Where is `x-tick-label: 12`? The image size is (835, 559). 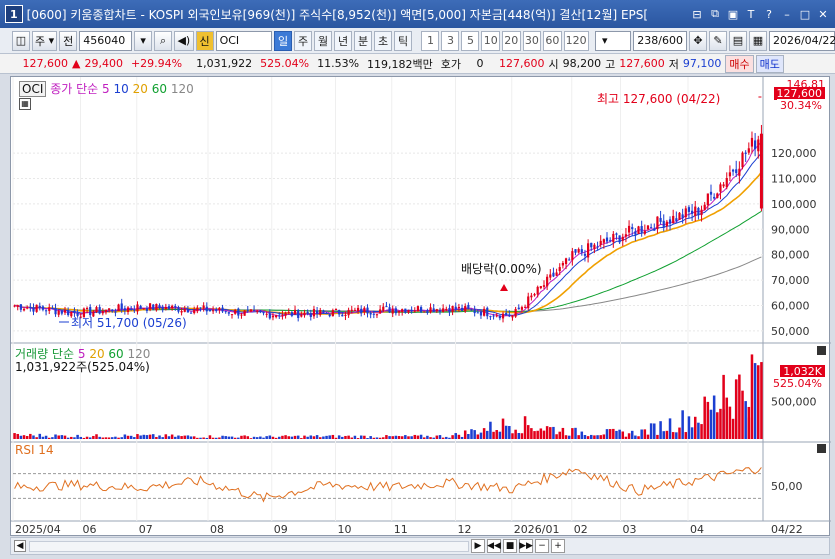 x-tick-label: 12 is located at coordinates (465, 529).